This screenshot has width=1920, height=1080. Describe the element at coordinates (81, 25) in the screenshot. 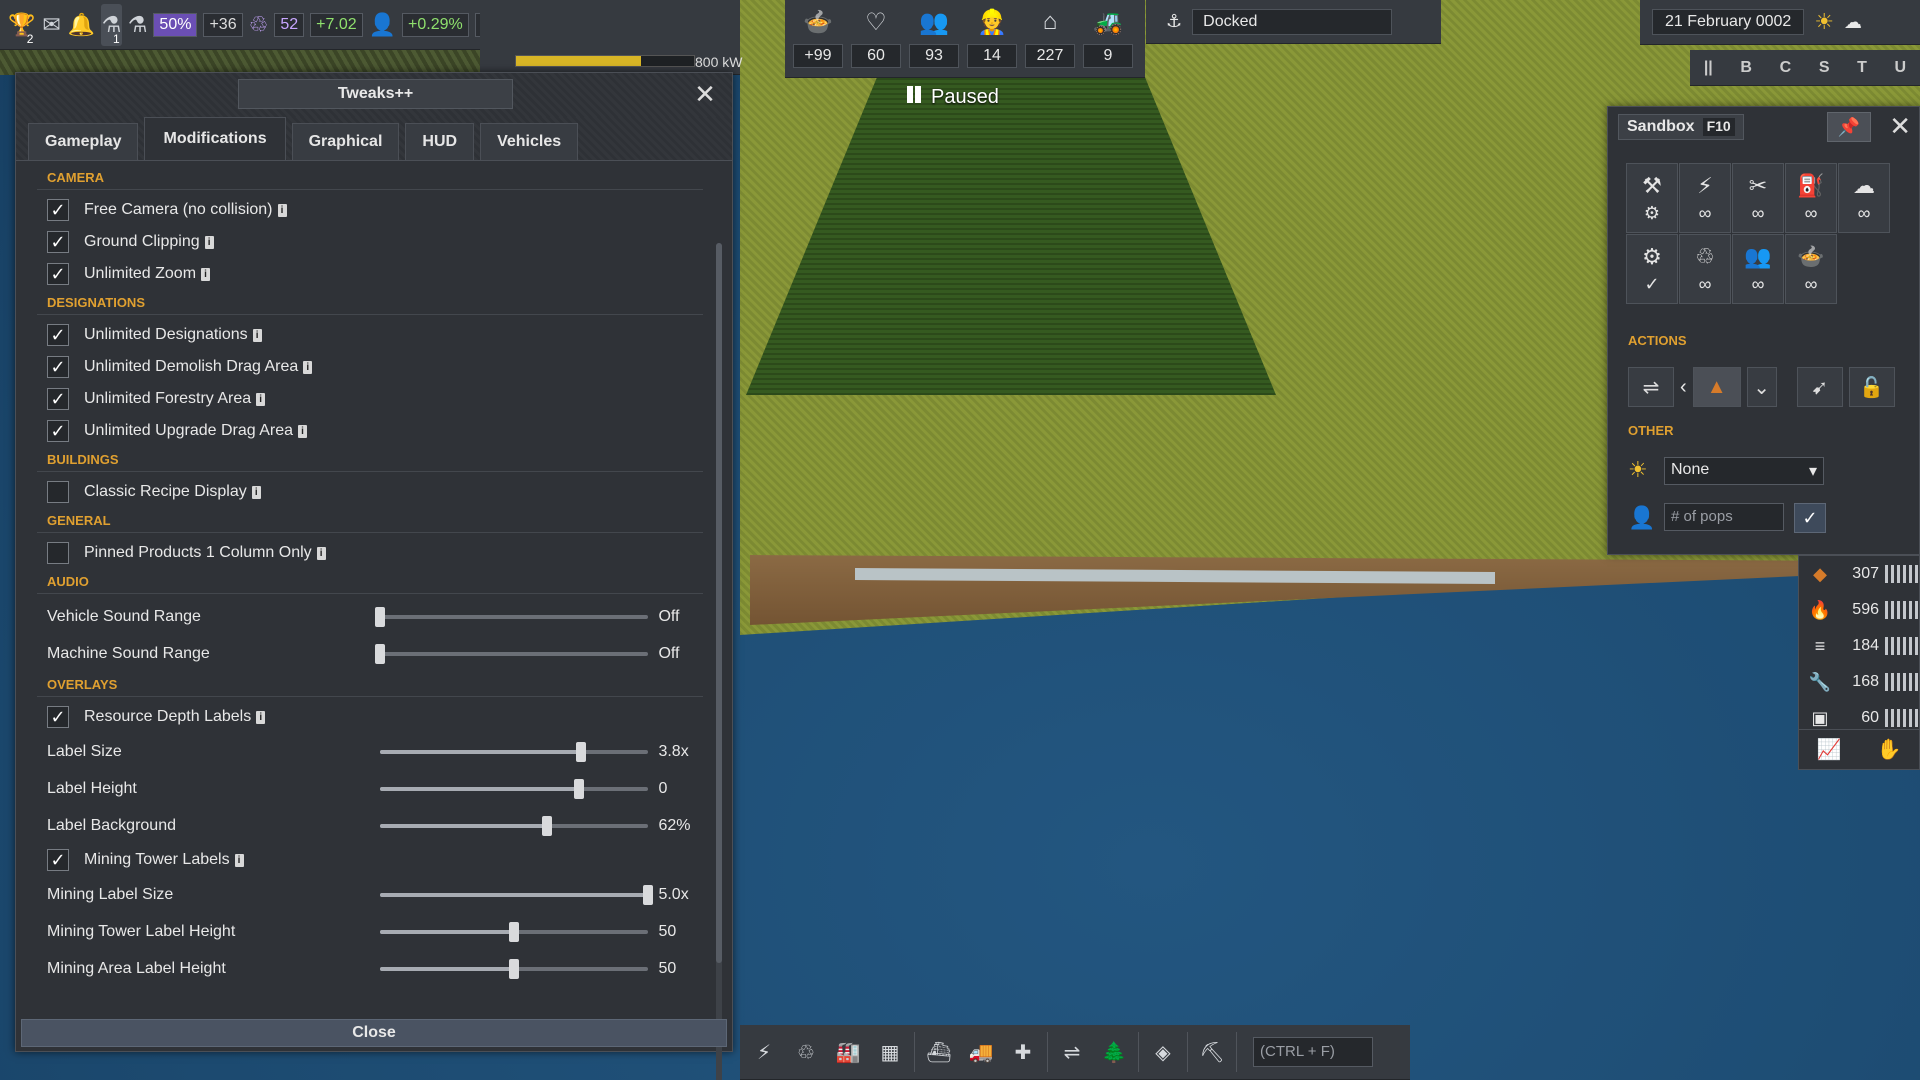

I see `bell-icon: 🔔` at that location.